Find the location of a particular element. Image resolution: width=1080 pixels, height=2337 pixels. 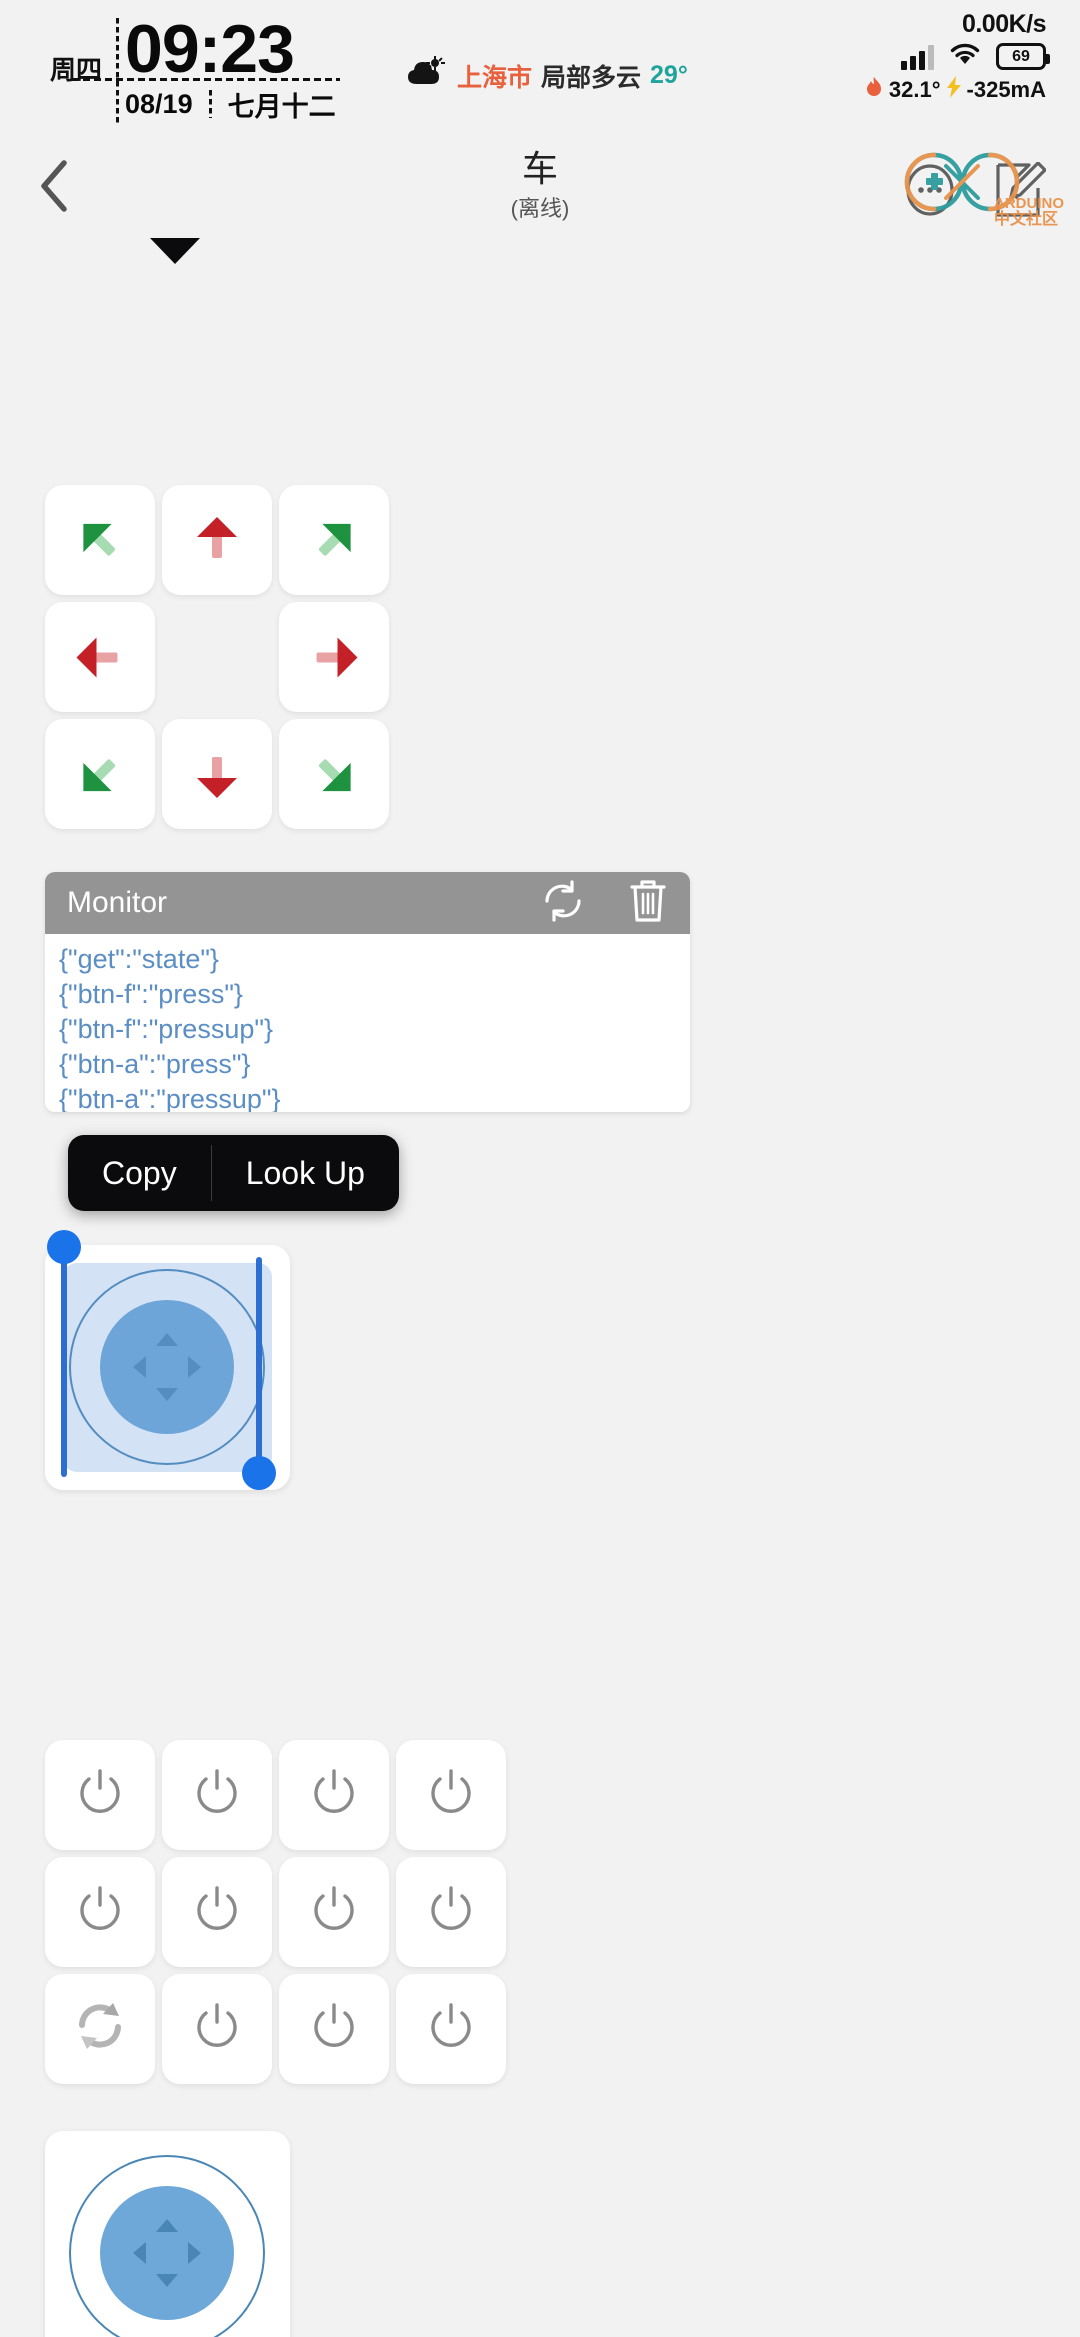

flame-icon is located at coordinates (874, 90).